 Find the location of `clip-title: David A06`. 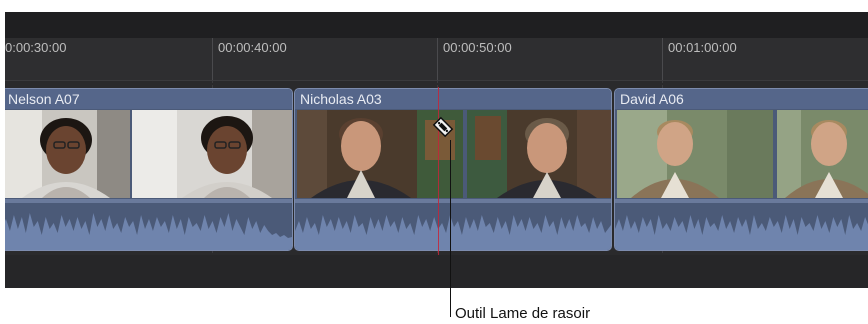

clip-title: David A06 is located at coordinates (741, 99).